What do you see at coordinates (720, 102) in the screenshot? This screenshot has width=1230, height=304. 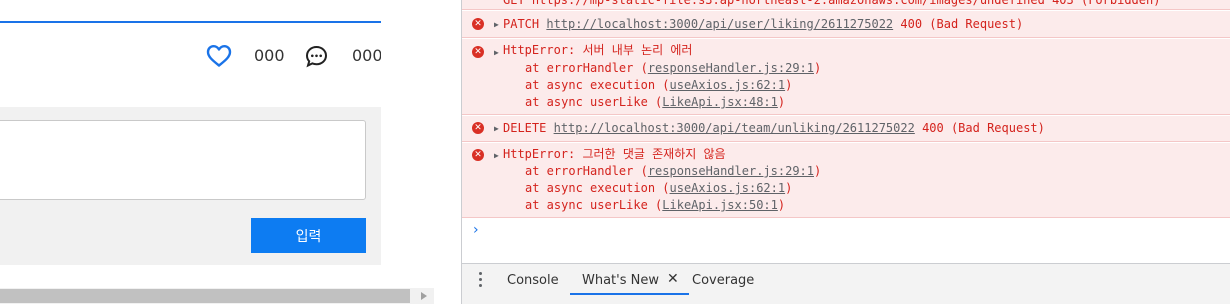 I see `source-link: LikeApi.jsx:48:1` at bounding box center [720, 102].